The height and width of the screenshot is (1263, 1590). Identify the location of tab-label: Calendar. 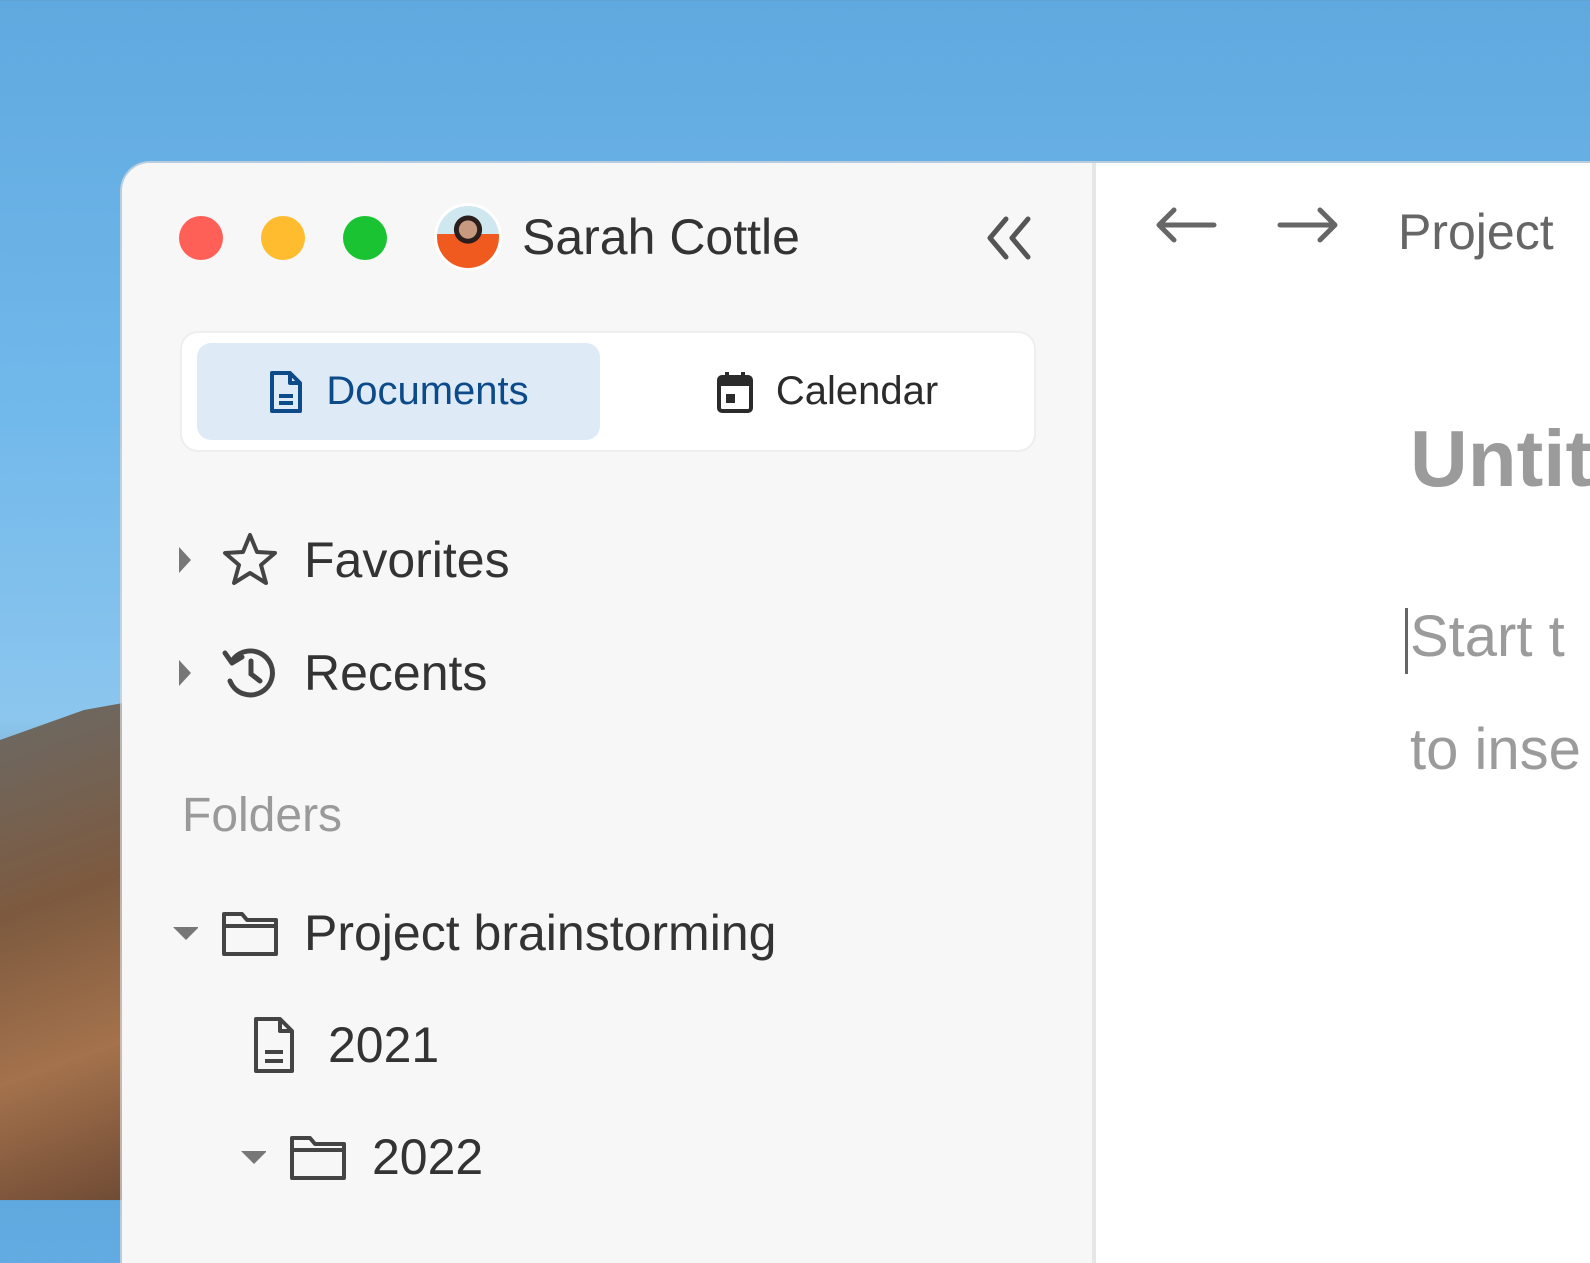
(857, 391).